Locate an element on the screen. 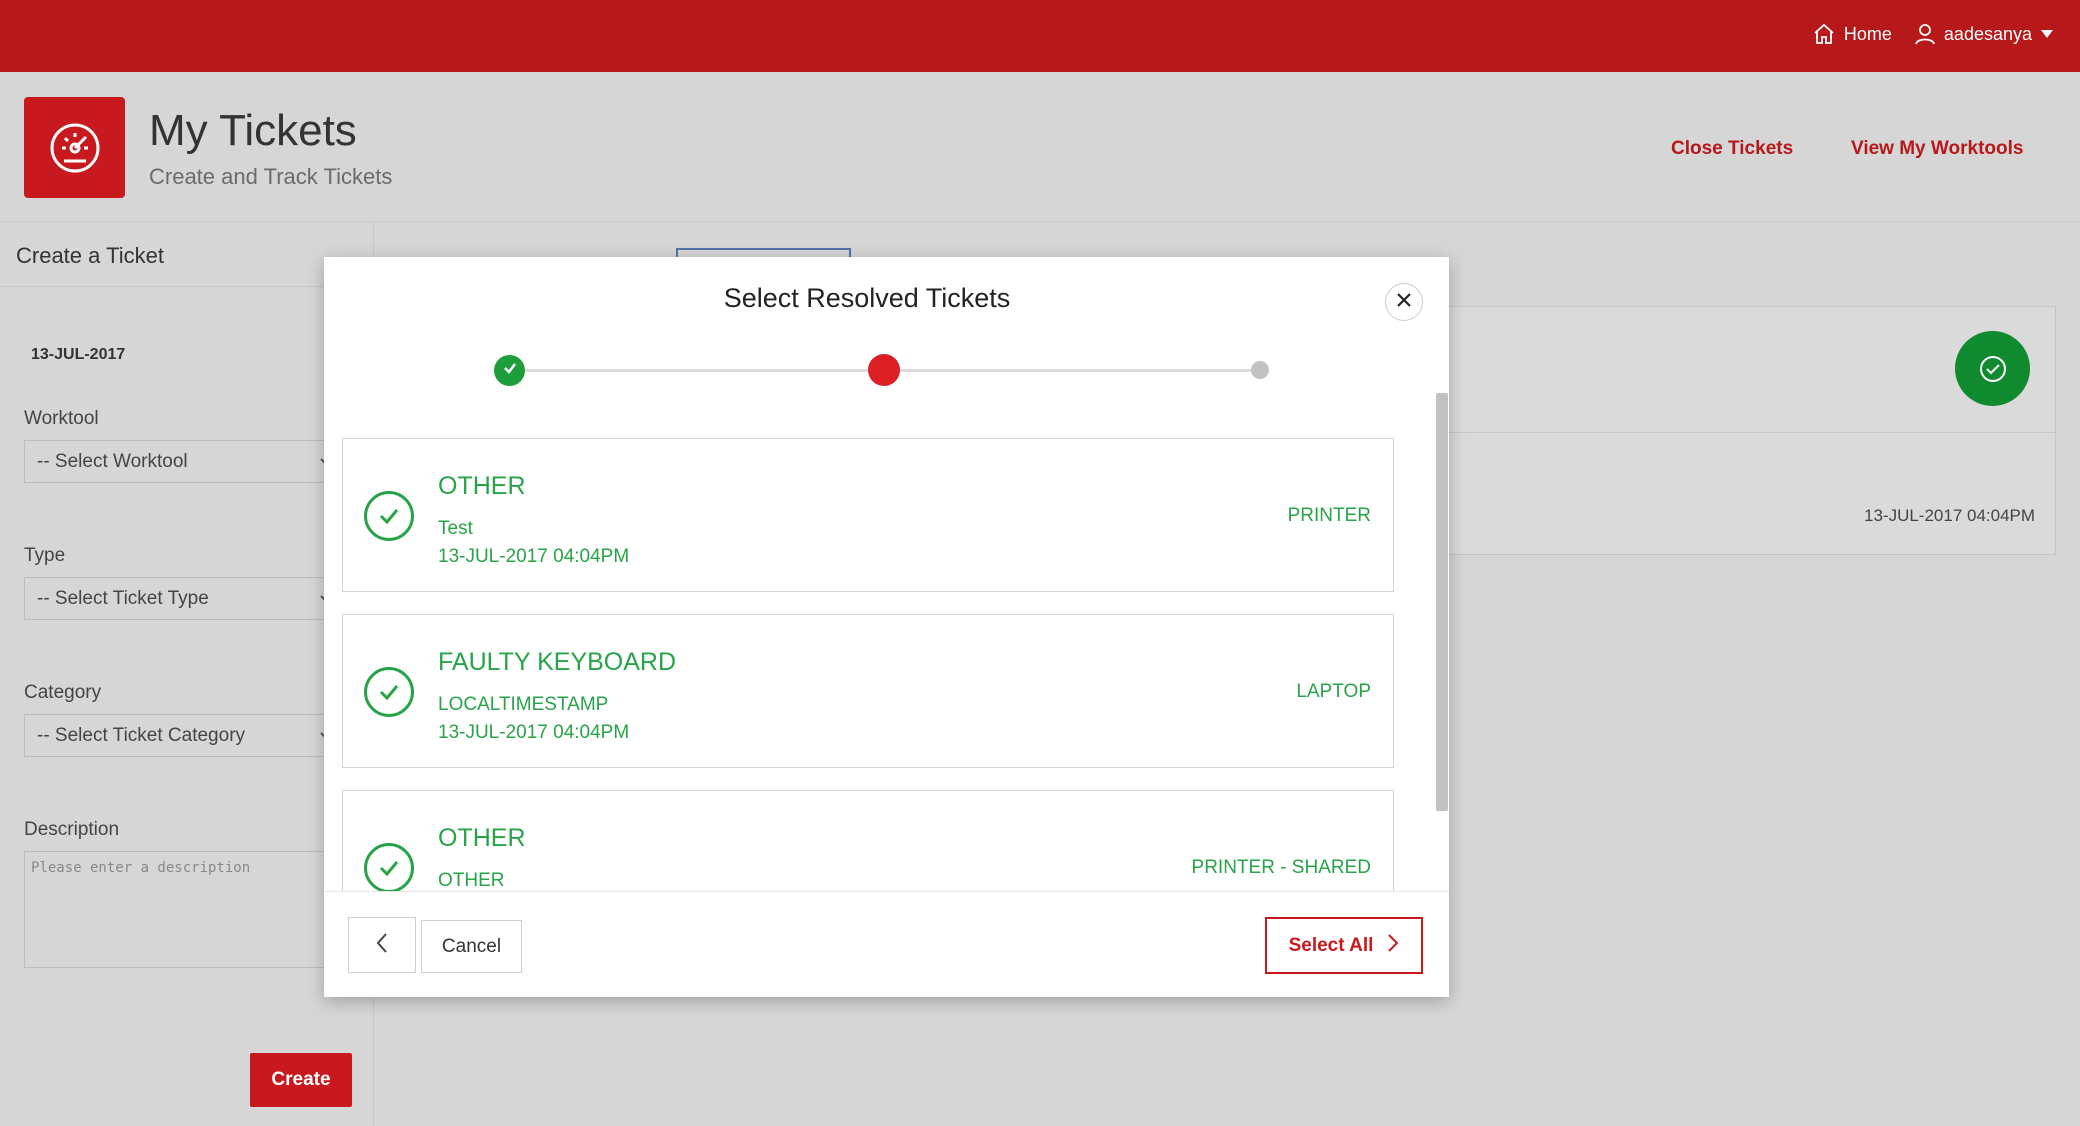 Image resolution: width=2080 pixels, height=1126 pixels. worktool-label: Worktool is located at coordinates (61, 418).